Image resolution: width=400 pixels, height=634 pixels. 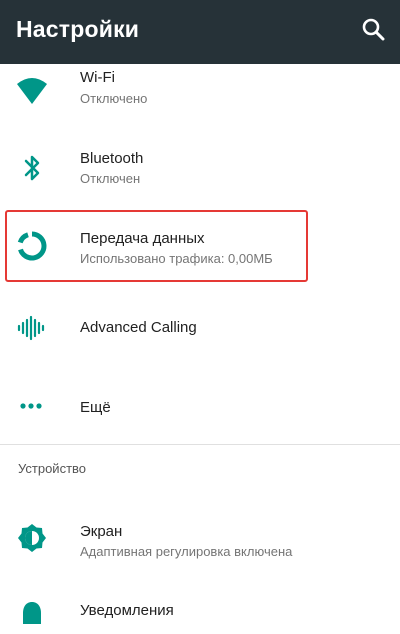 I want to click on notifications-setting: Уведомления, so click(x=200, y=602).